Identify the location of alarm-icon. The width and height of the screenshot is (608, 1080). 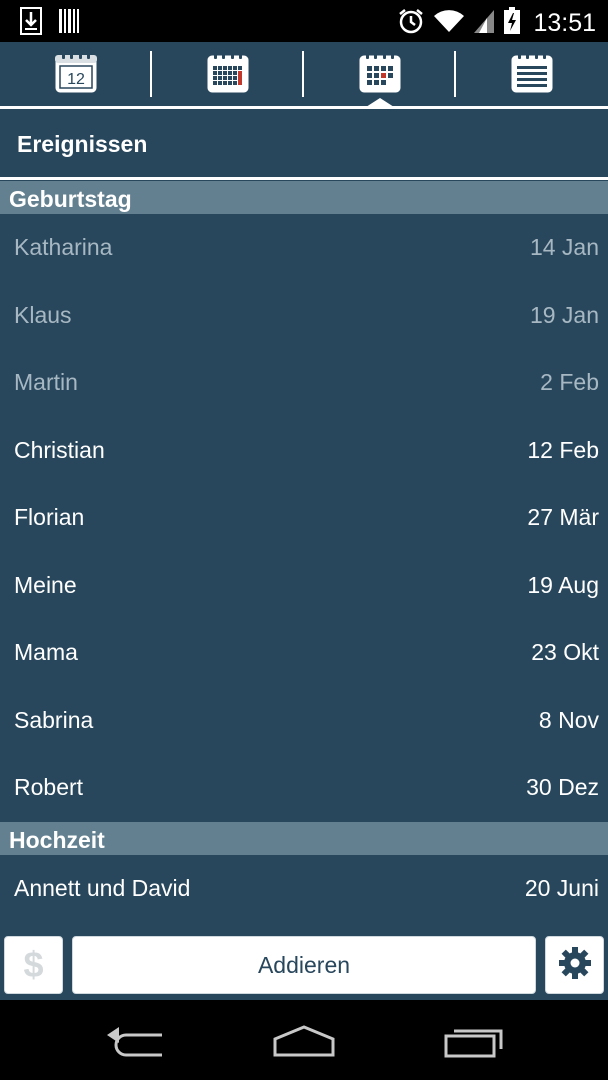
(411, 23).